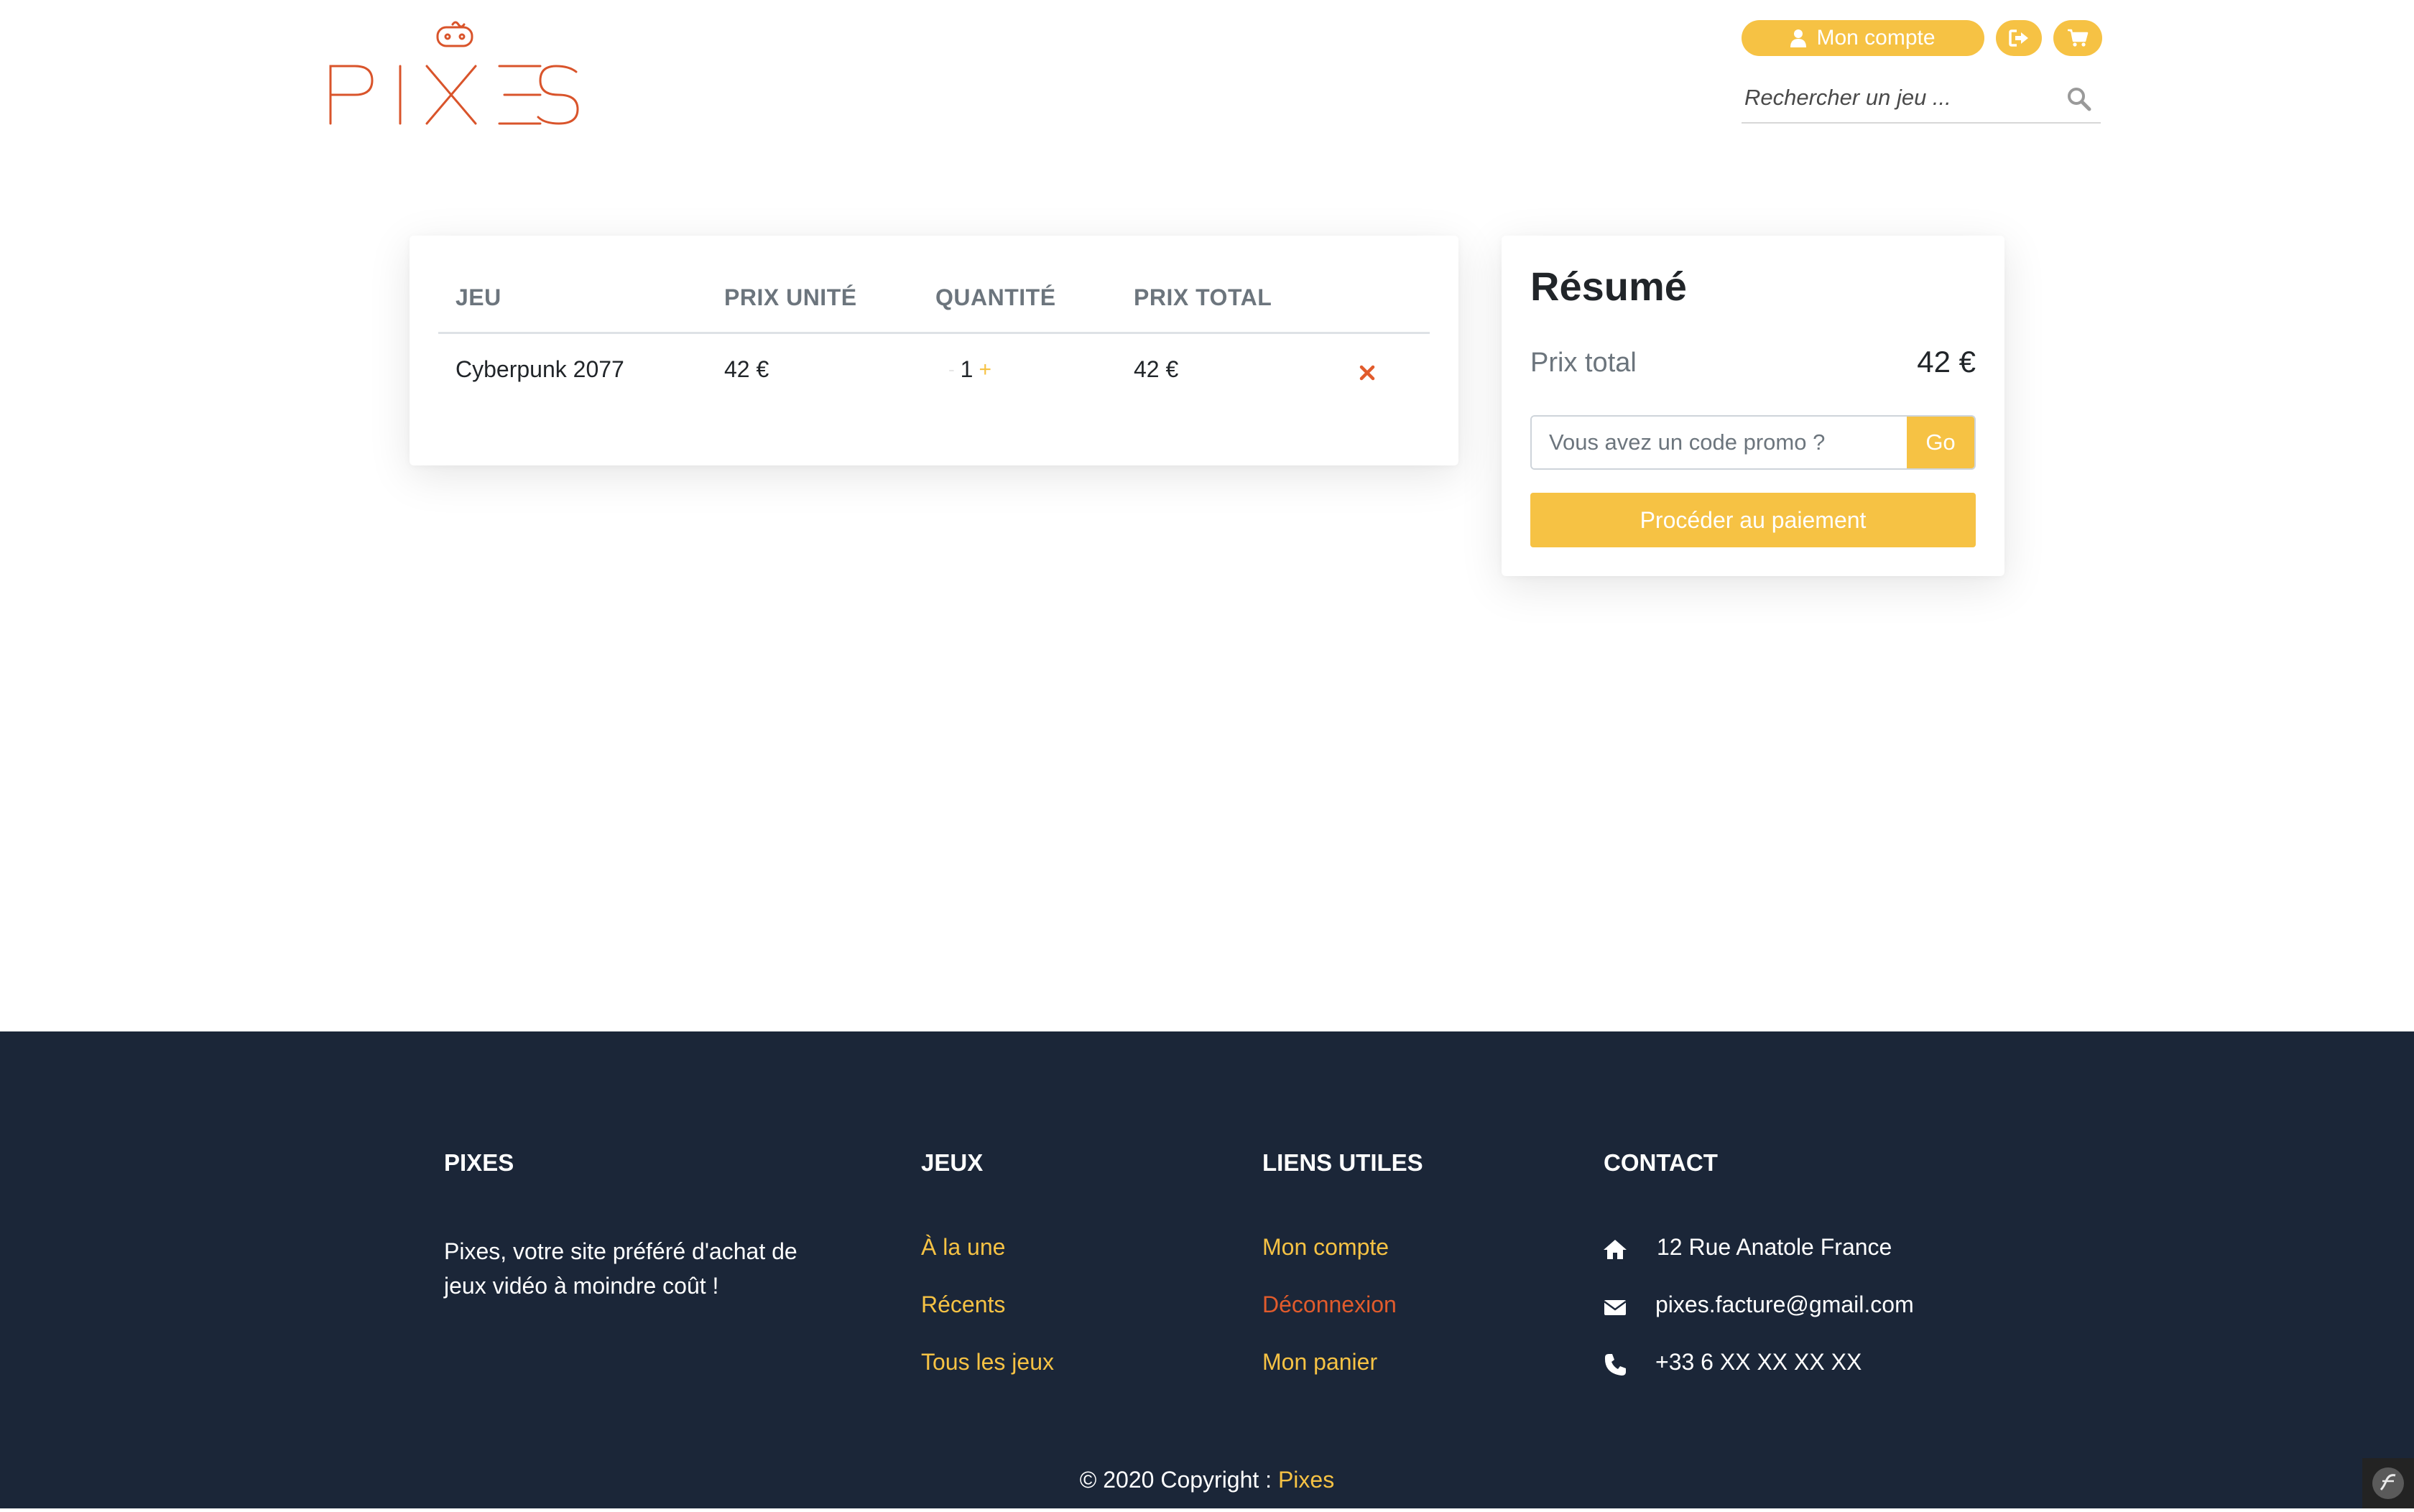 This screenshot has height=1512, width=2414. What do you see at coordinates (1178, 1480) in the screenshot?
I see `copyright-text: © 2020 Copyright :` at bounding box center [1178, 1480].